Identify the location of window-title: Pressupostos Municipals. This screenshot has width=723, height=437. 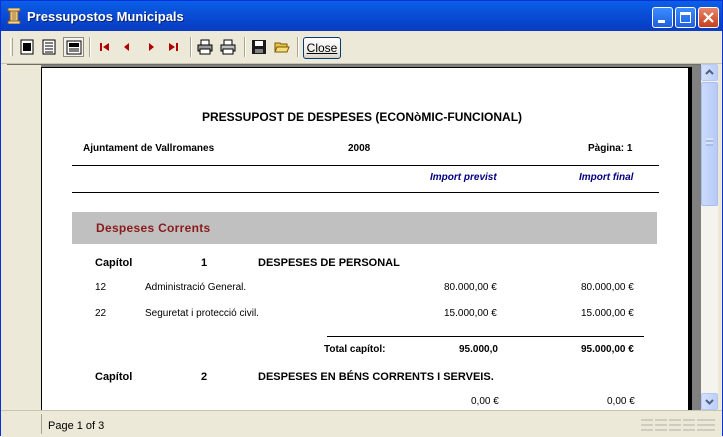
(105, 16).